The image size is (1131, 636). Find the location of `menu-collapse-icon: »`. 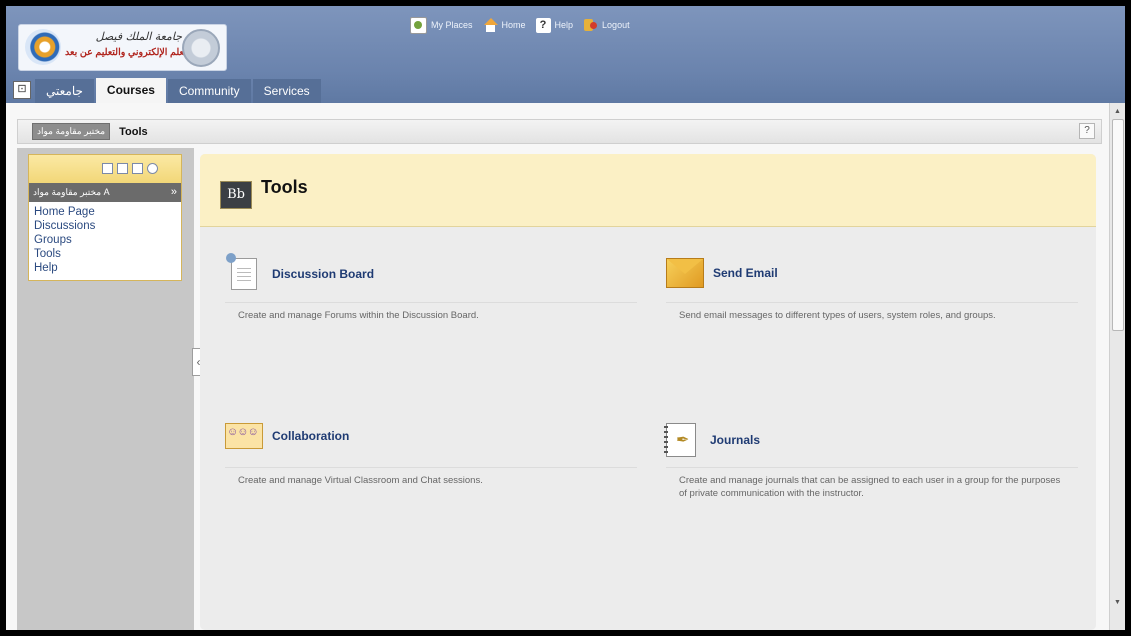

menu-collapse-icon: » is located at coordinates (174, 192).